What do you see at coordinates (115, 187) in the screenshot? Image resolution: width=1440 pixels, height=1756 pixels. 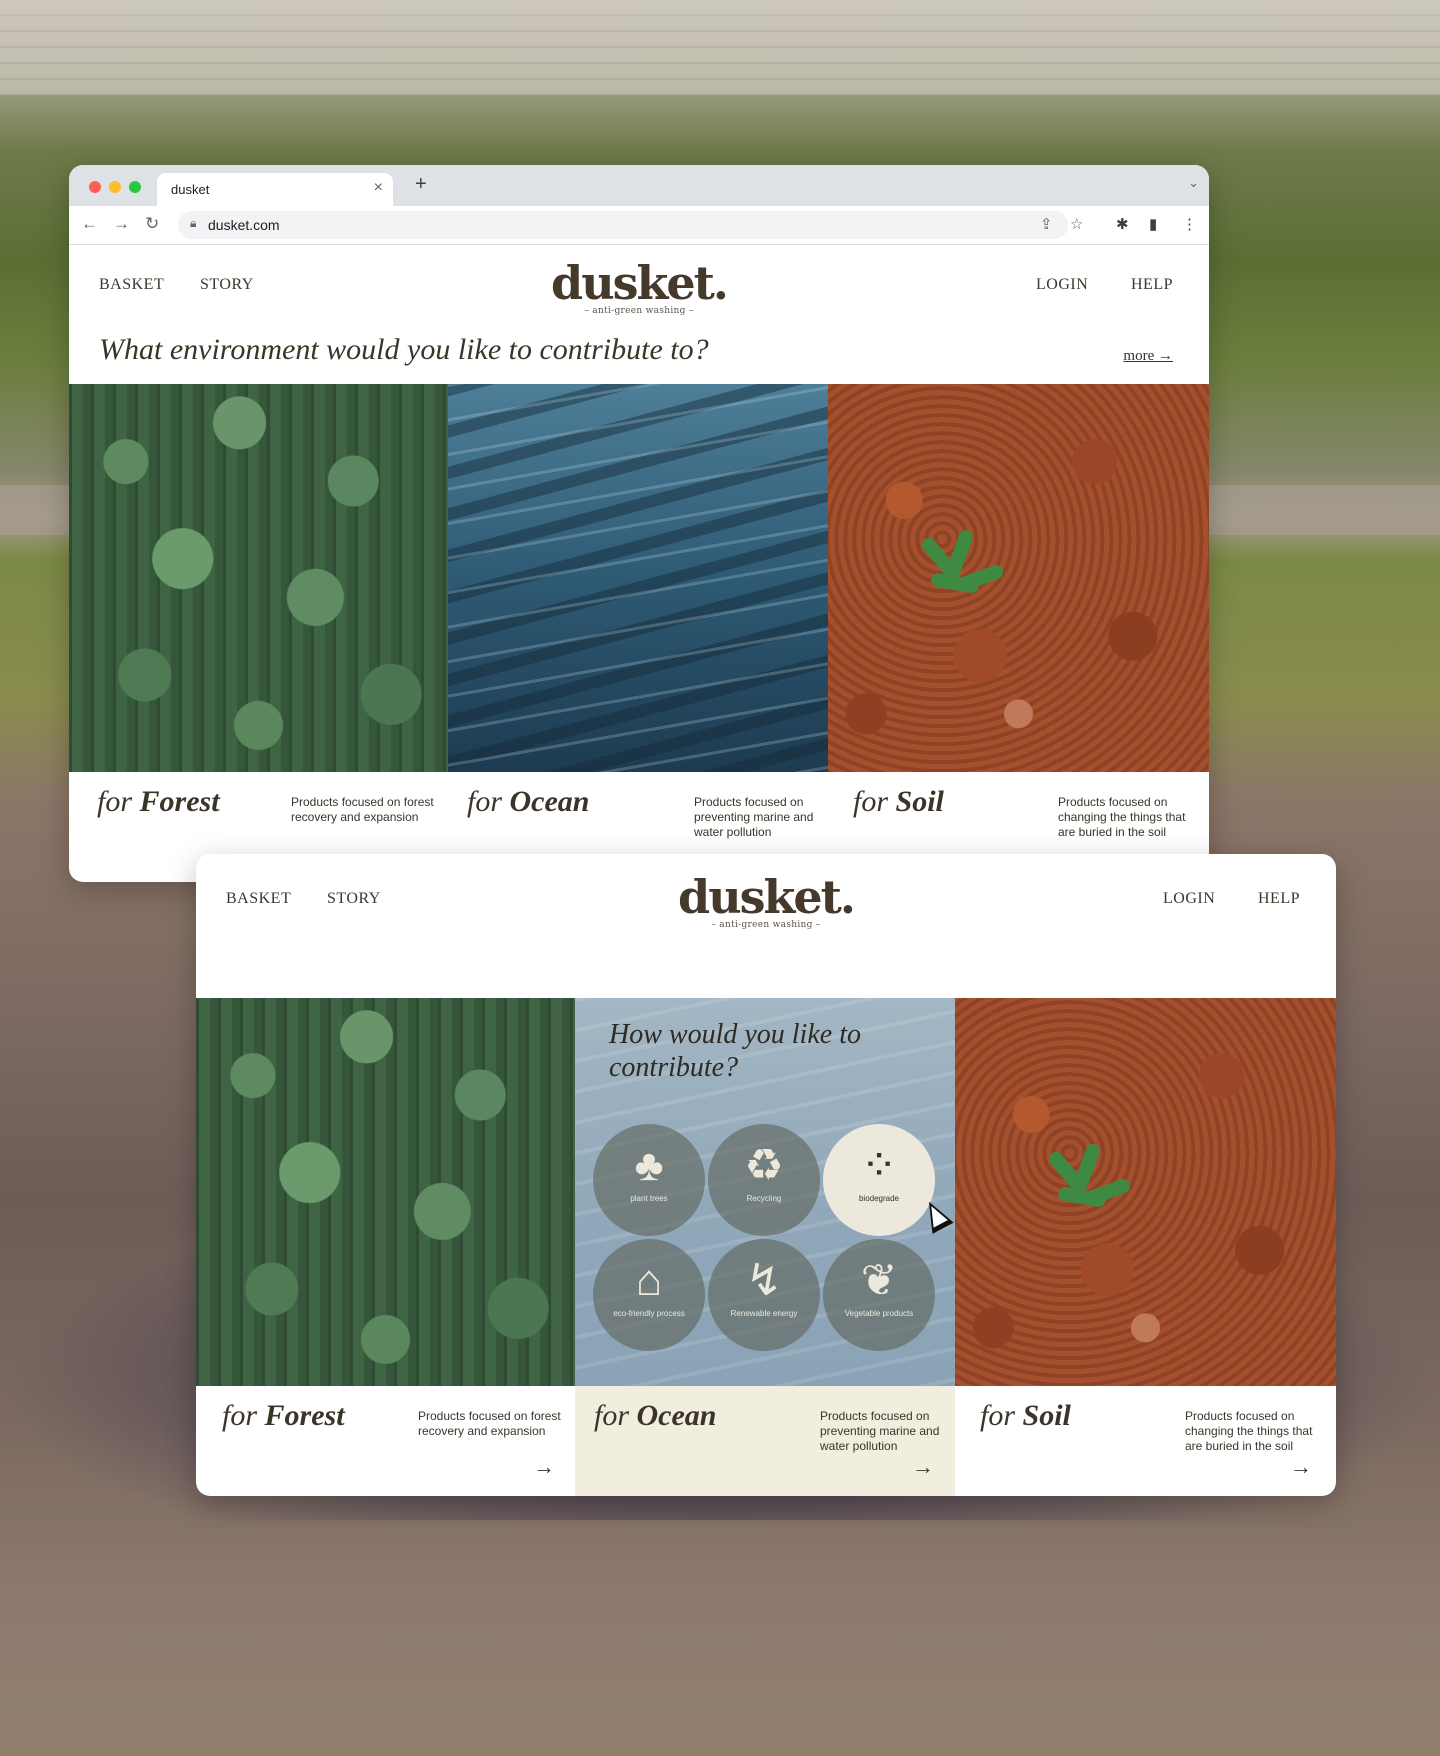 I see `minimize-window-button` at bounding box center [115, 187].